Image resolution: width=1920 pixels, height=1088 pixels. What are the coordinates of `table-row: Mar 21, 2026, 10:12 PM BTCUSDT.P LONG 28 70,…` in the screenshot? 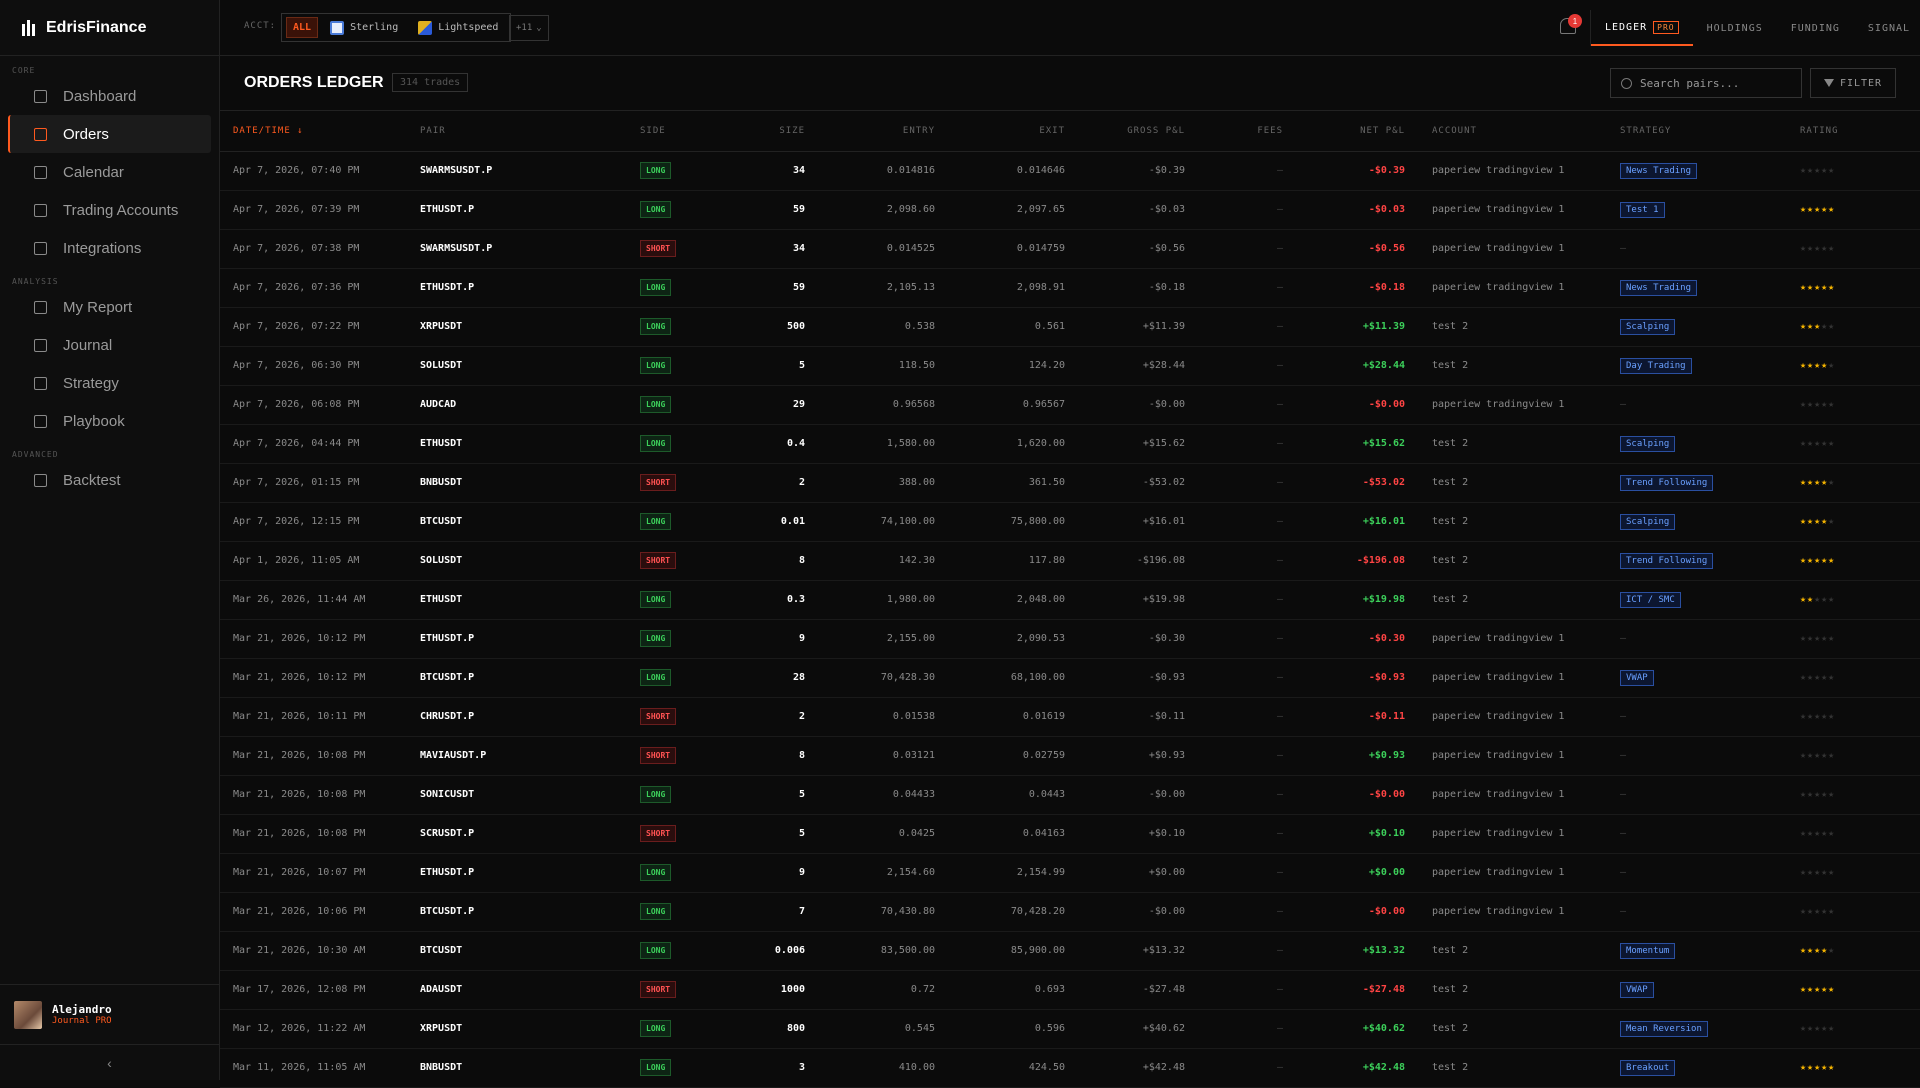 It's located at (1070, 678).